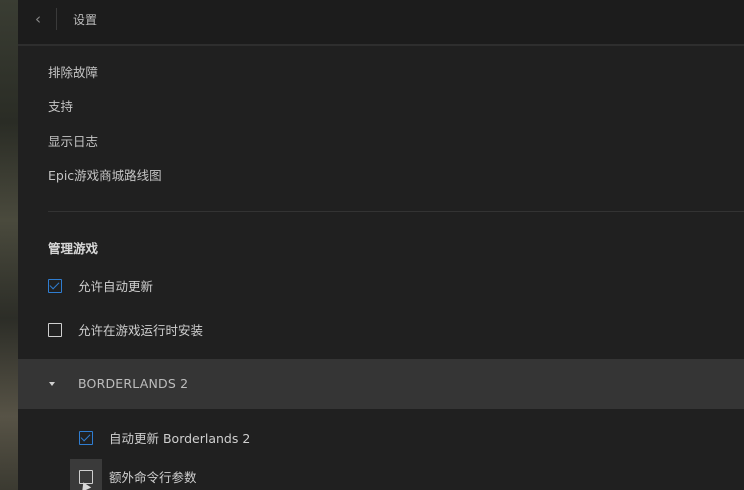 Image resolution: width=744 pixels, height=490 pixels. I want to click on game-auto-update-label: 自动更新 Borderlands 2, so click(180, 438).